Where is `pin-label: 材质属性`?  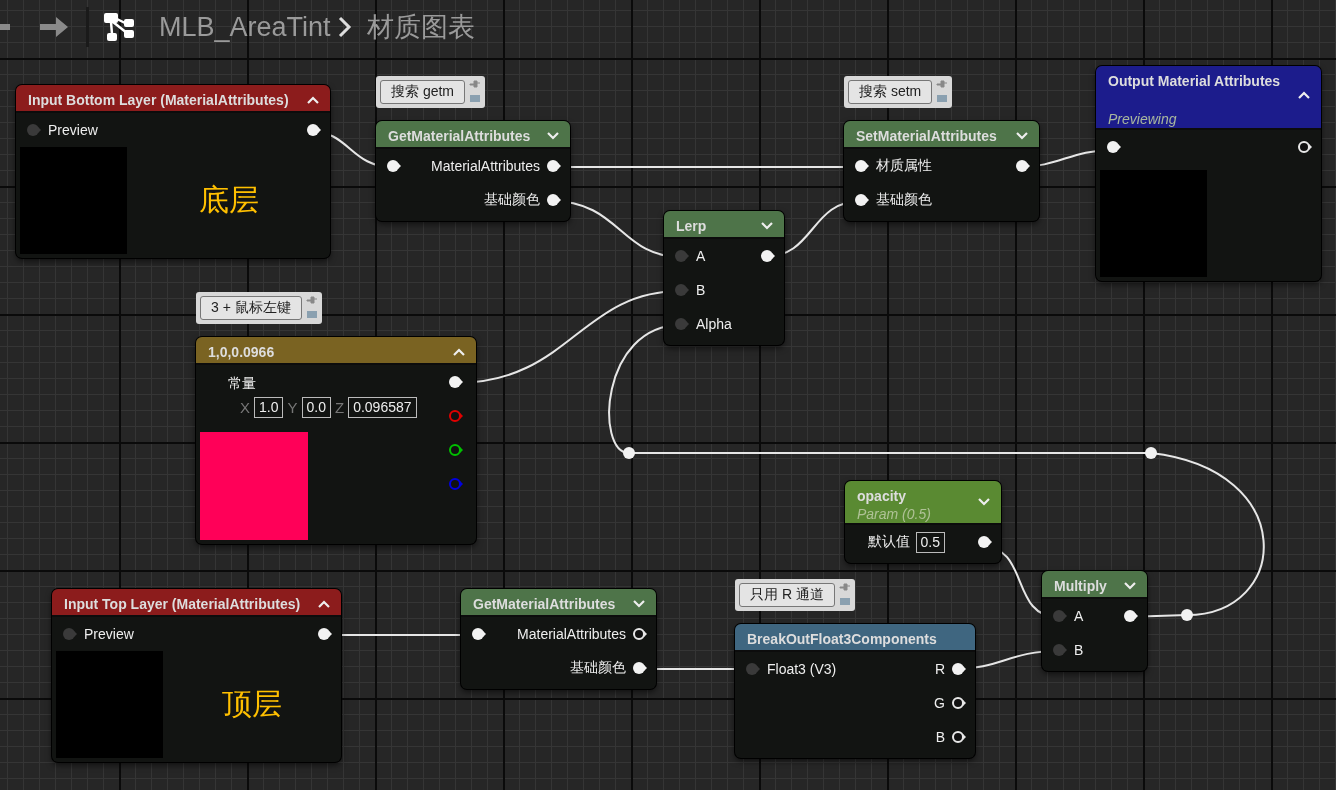
pin-label: 材质属性 is located at coordinates (904, 166).